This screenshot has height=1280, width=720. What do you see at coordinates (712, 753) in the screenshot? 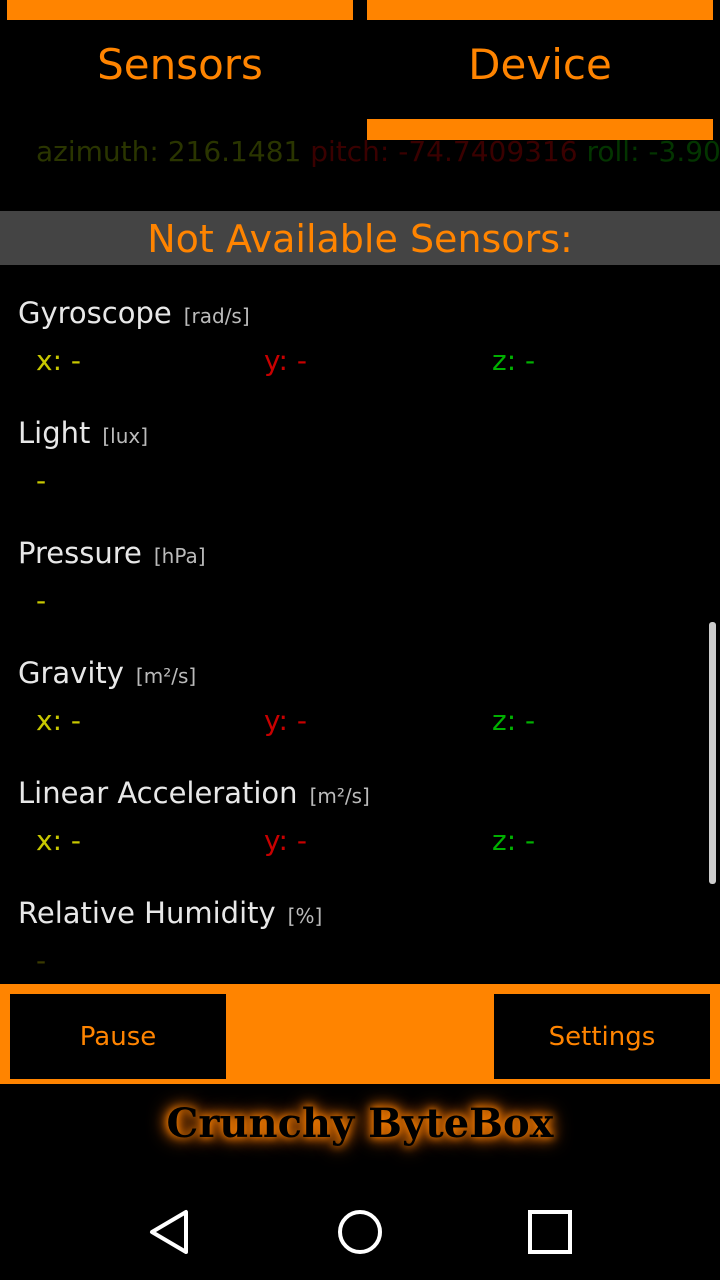
I see `scrollbar` at bounding box center [712, 753].